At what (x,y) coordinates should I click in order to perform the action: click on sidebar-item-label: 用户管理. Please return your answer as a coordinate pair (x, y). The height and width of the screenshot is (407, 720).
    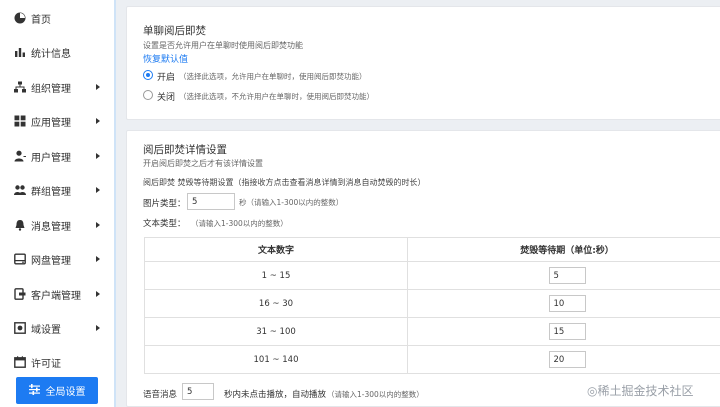
    Looking at the image, I should click on (51, 158).